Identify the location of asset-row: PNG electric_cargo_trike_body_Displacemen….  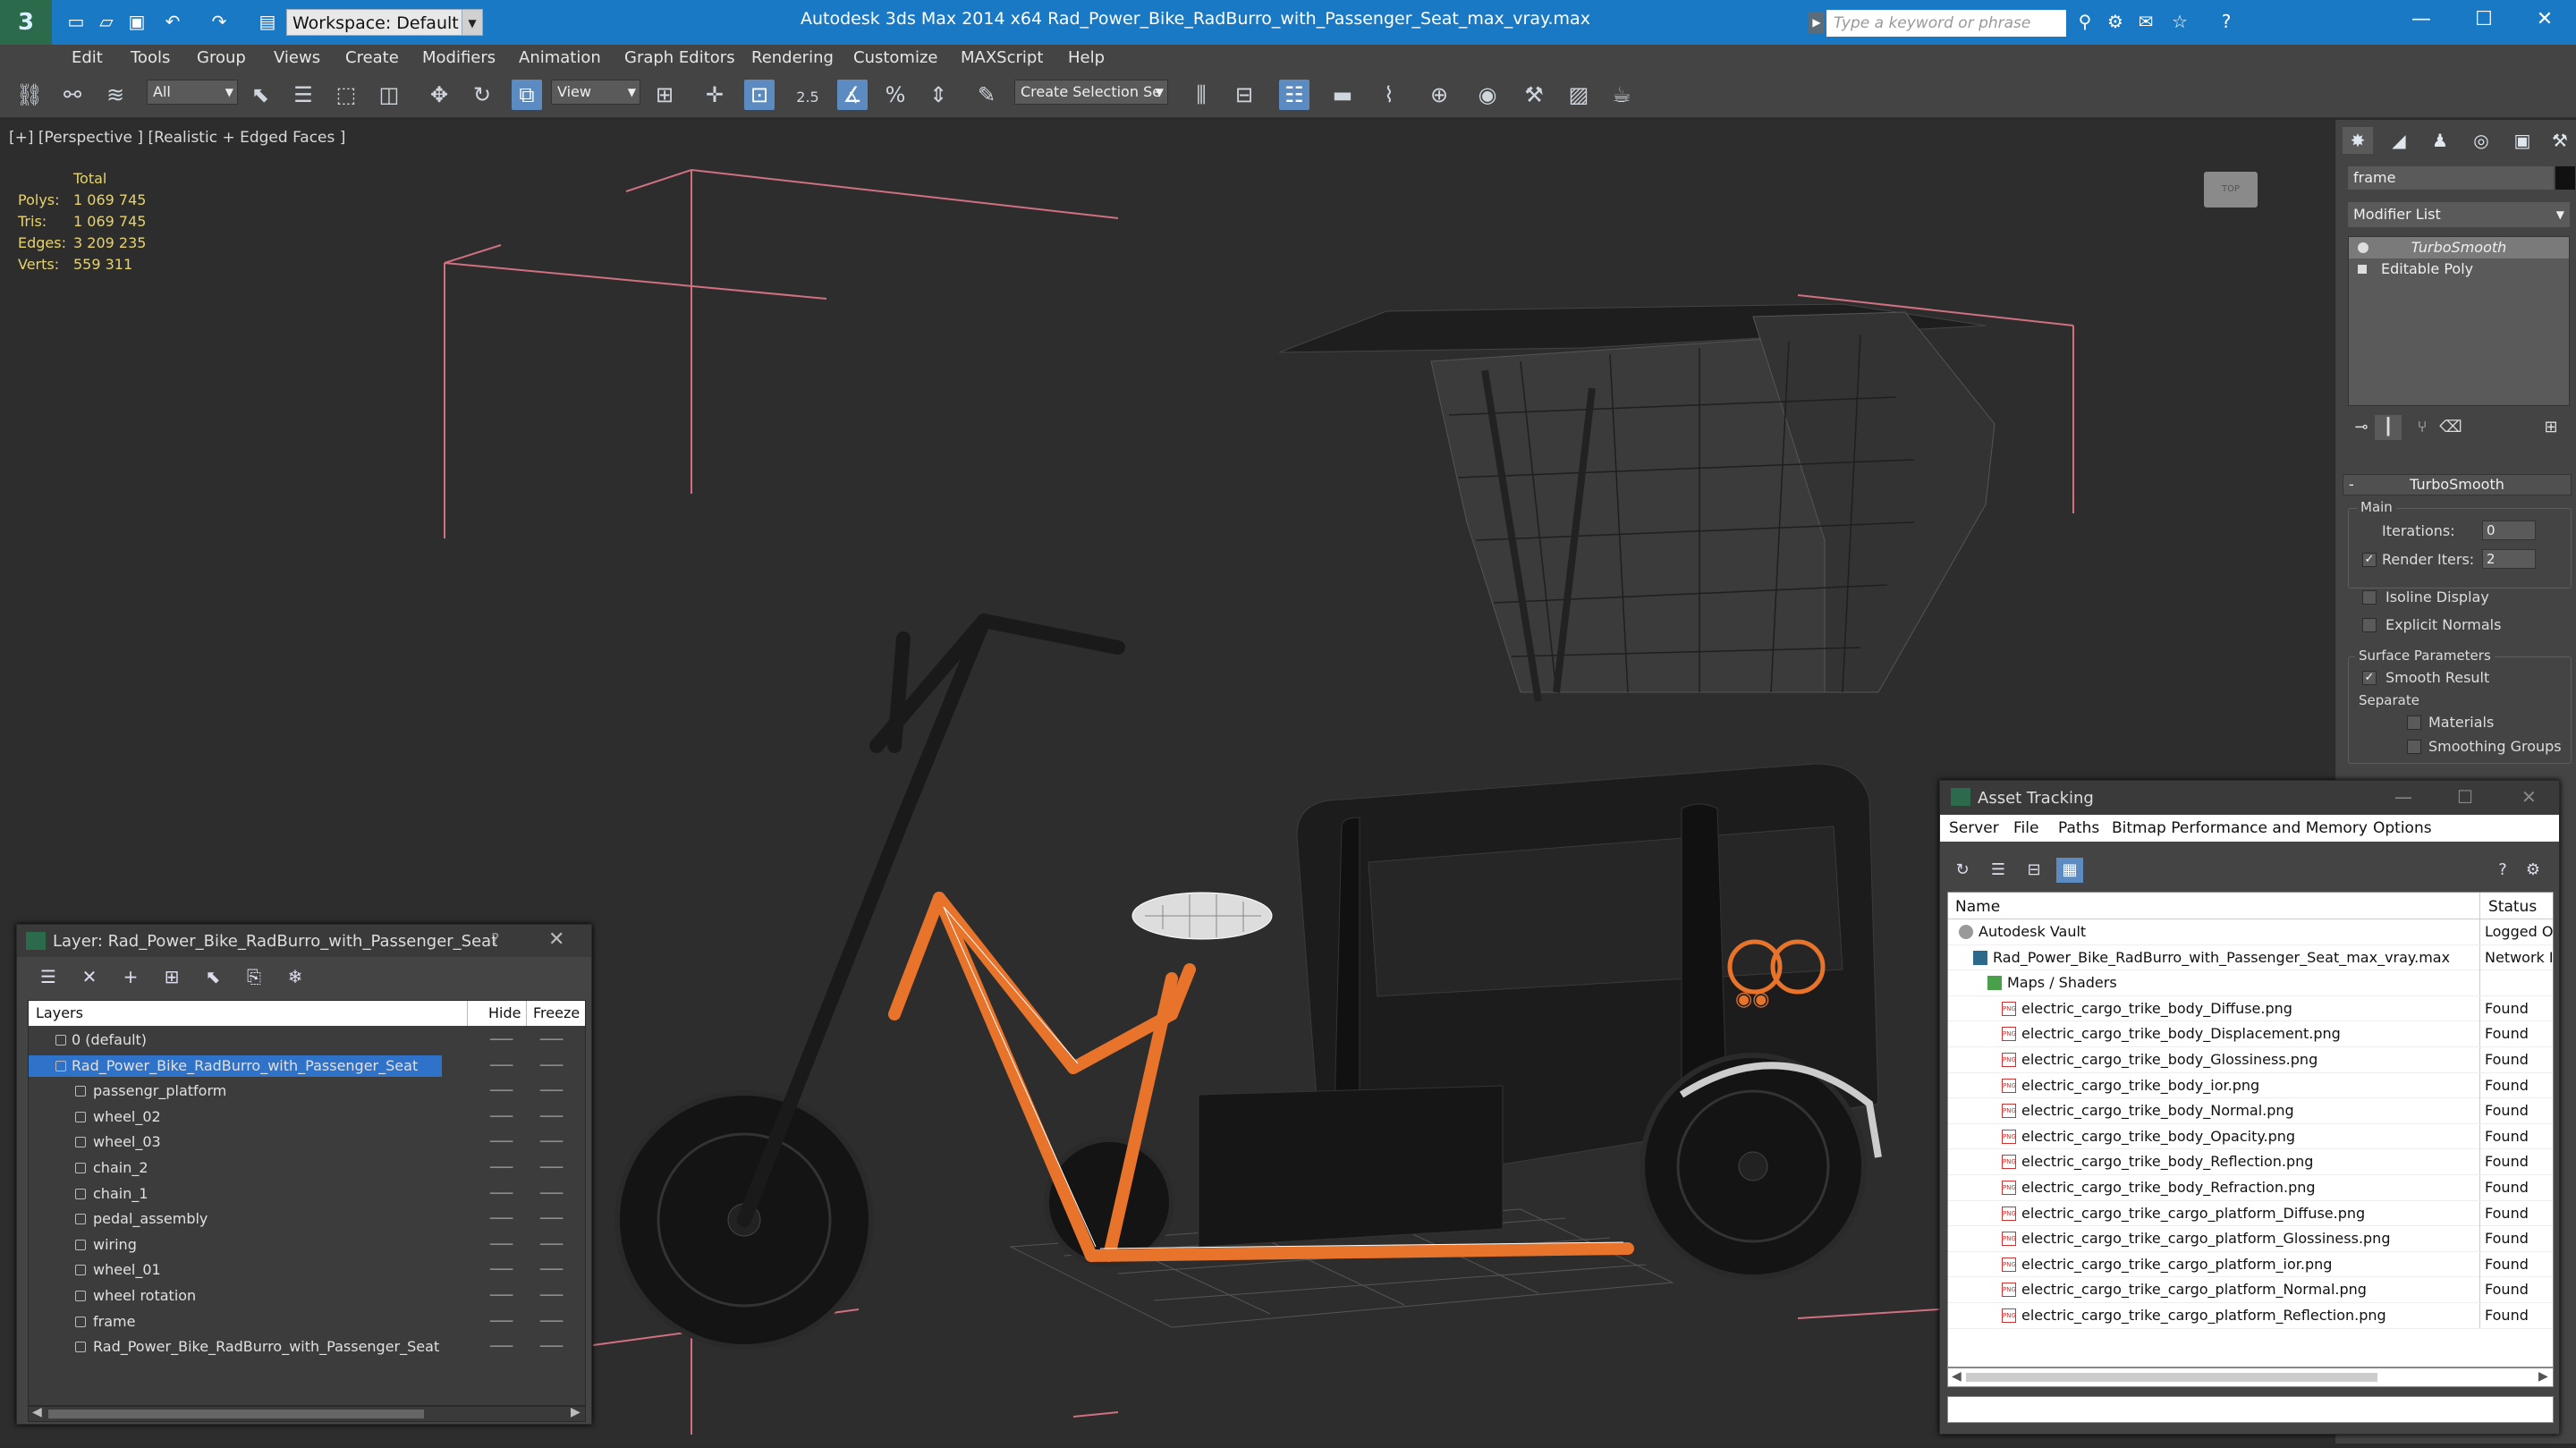
(2250, 1034).